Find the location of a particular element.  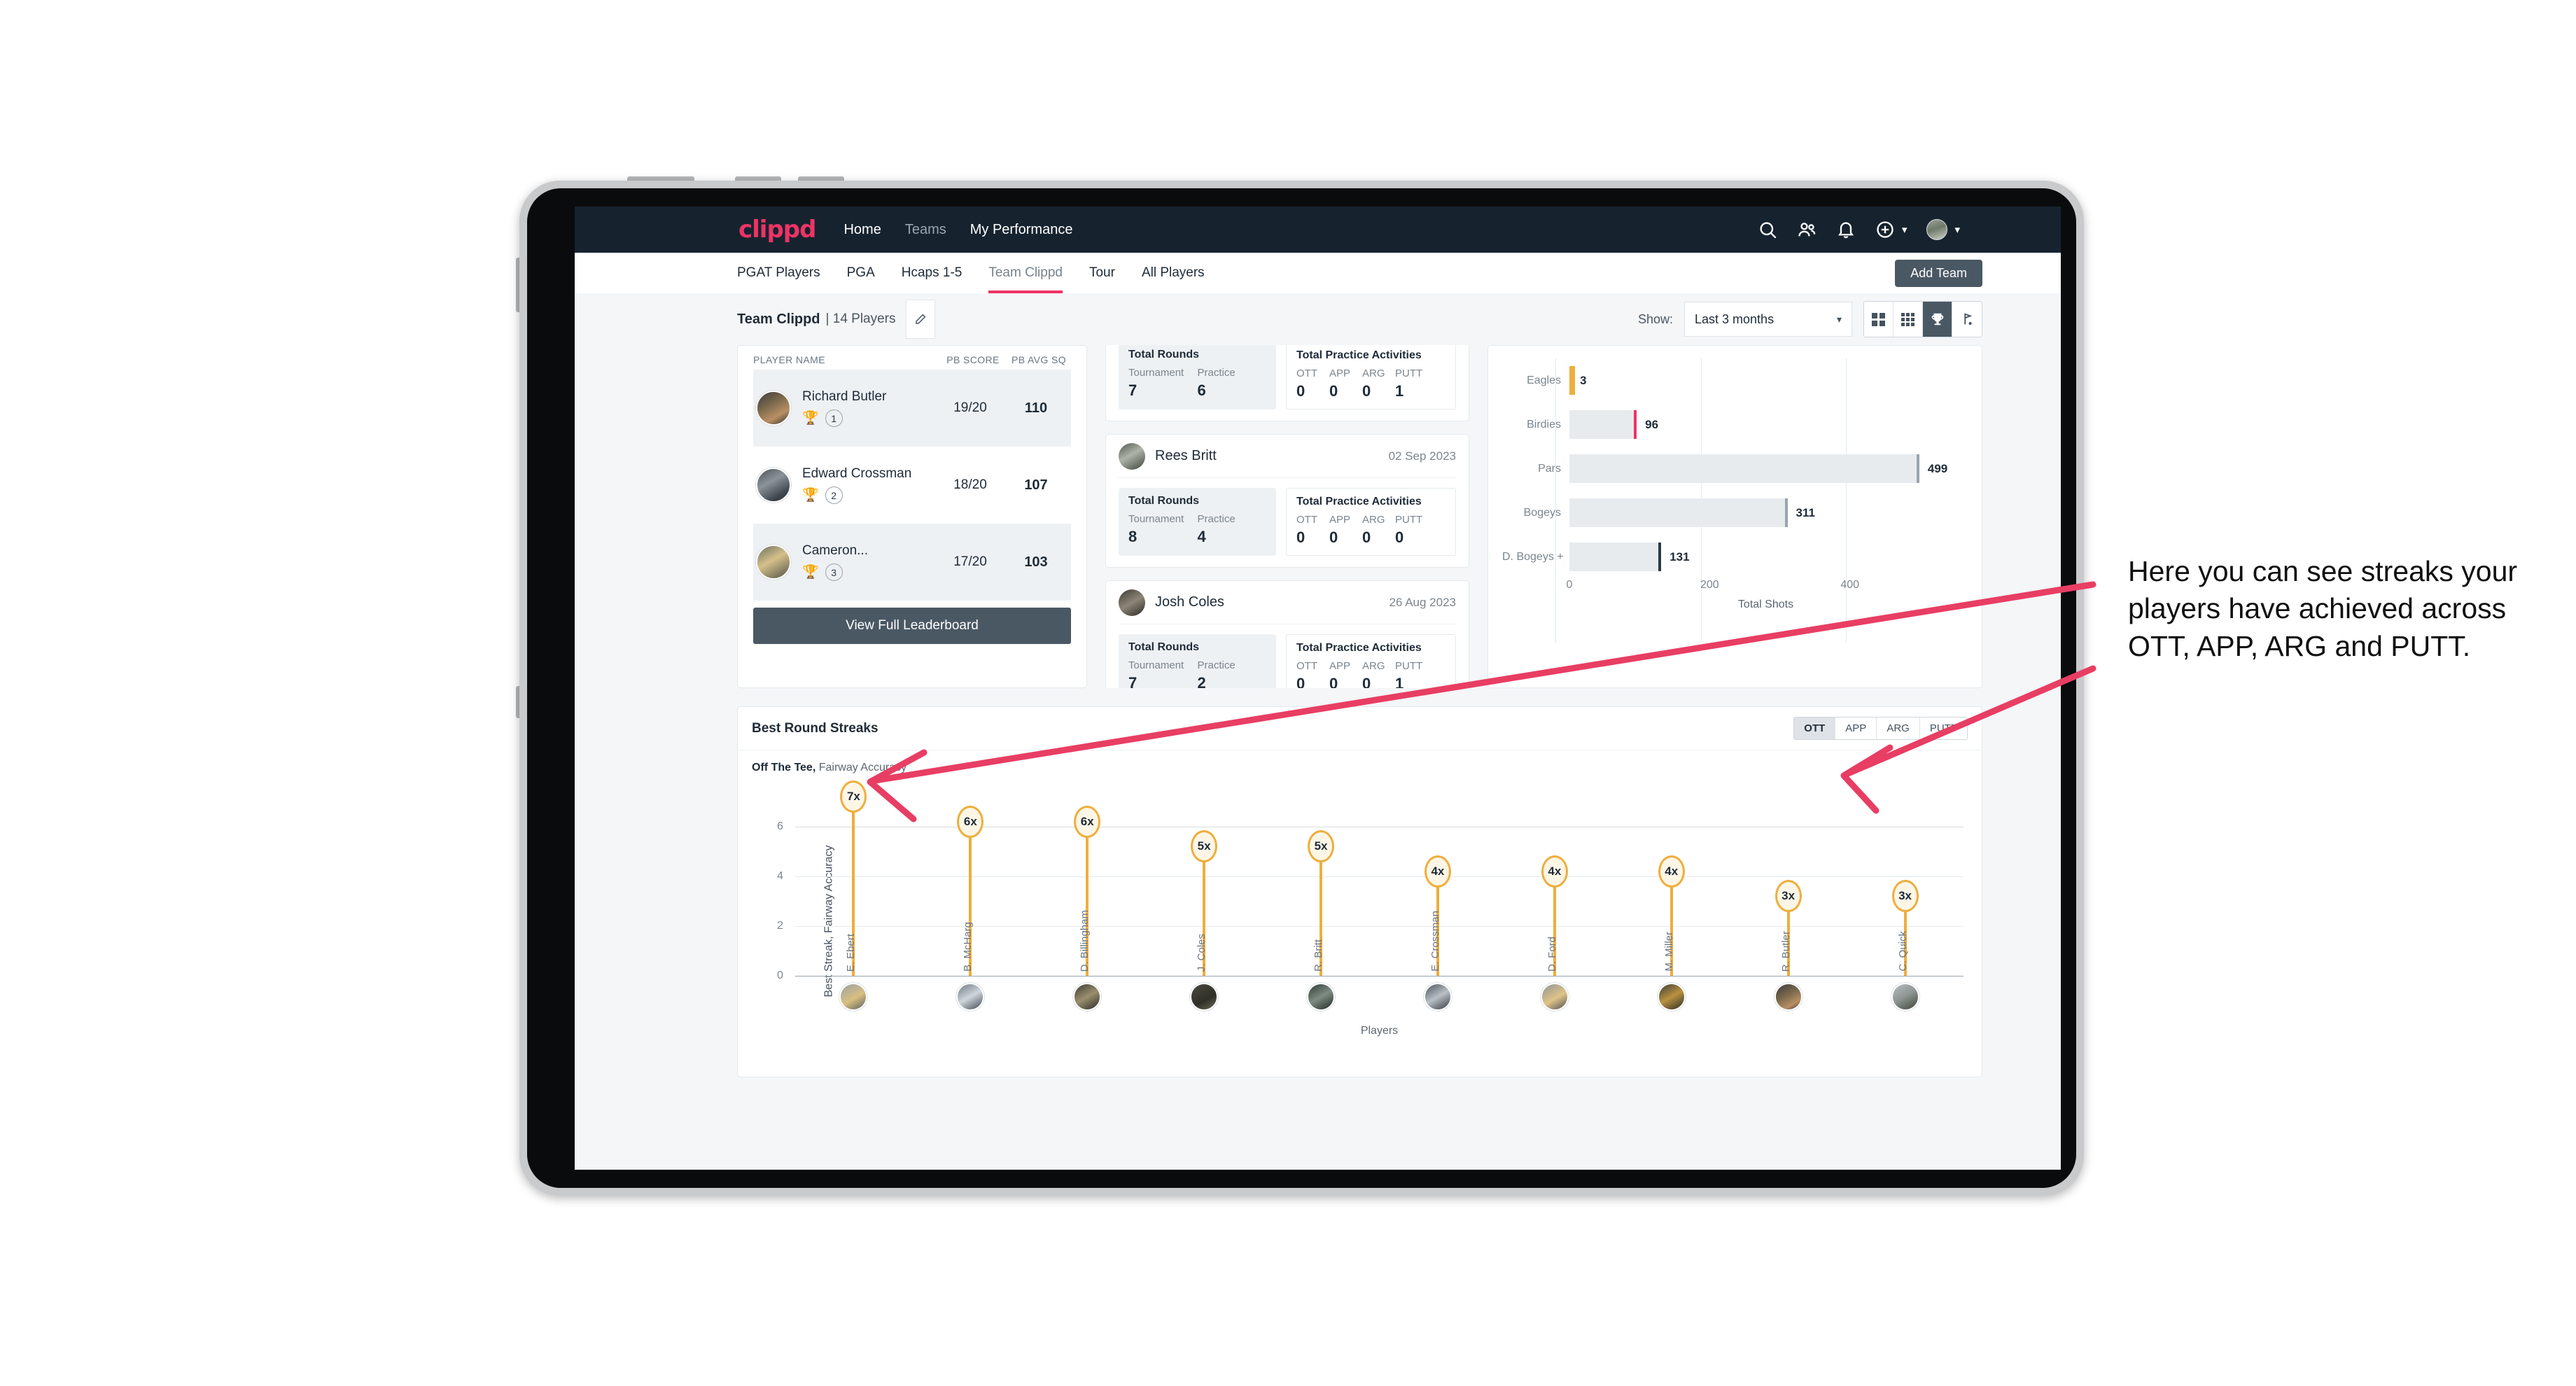

tab-tour: Tour is located at coordinates (1102, 273).